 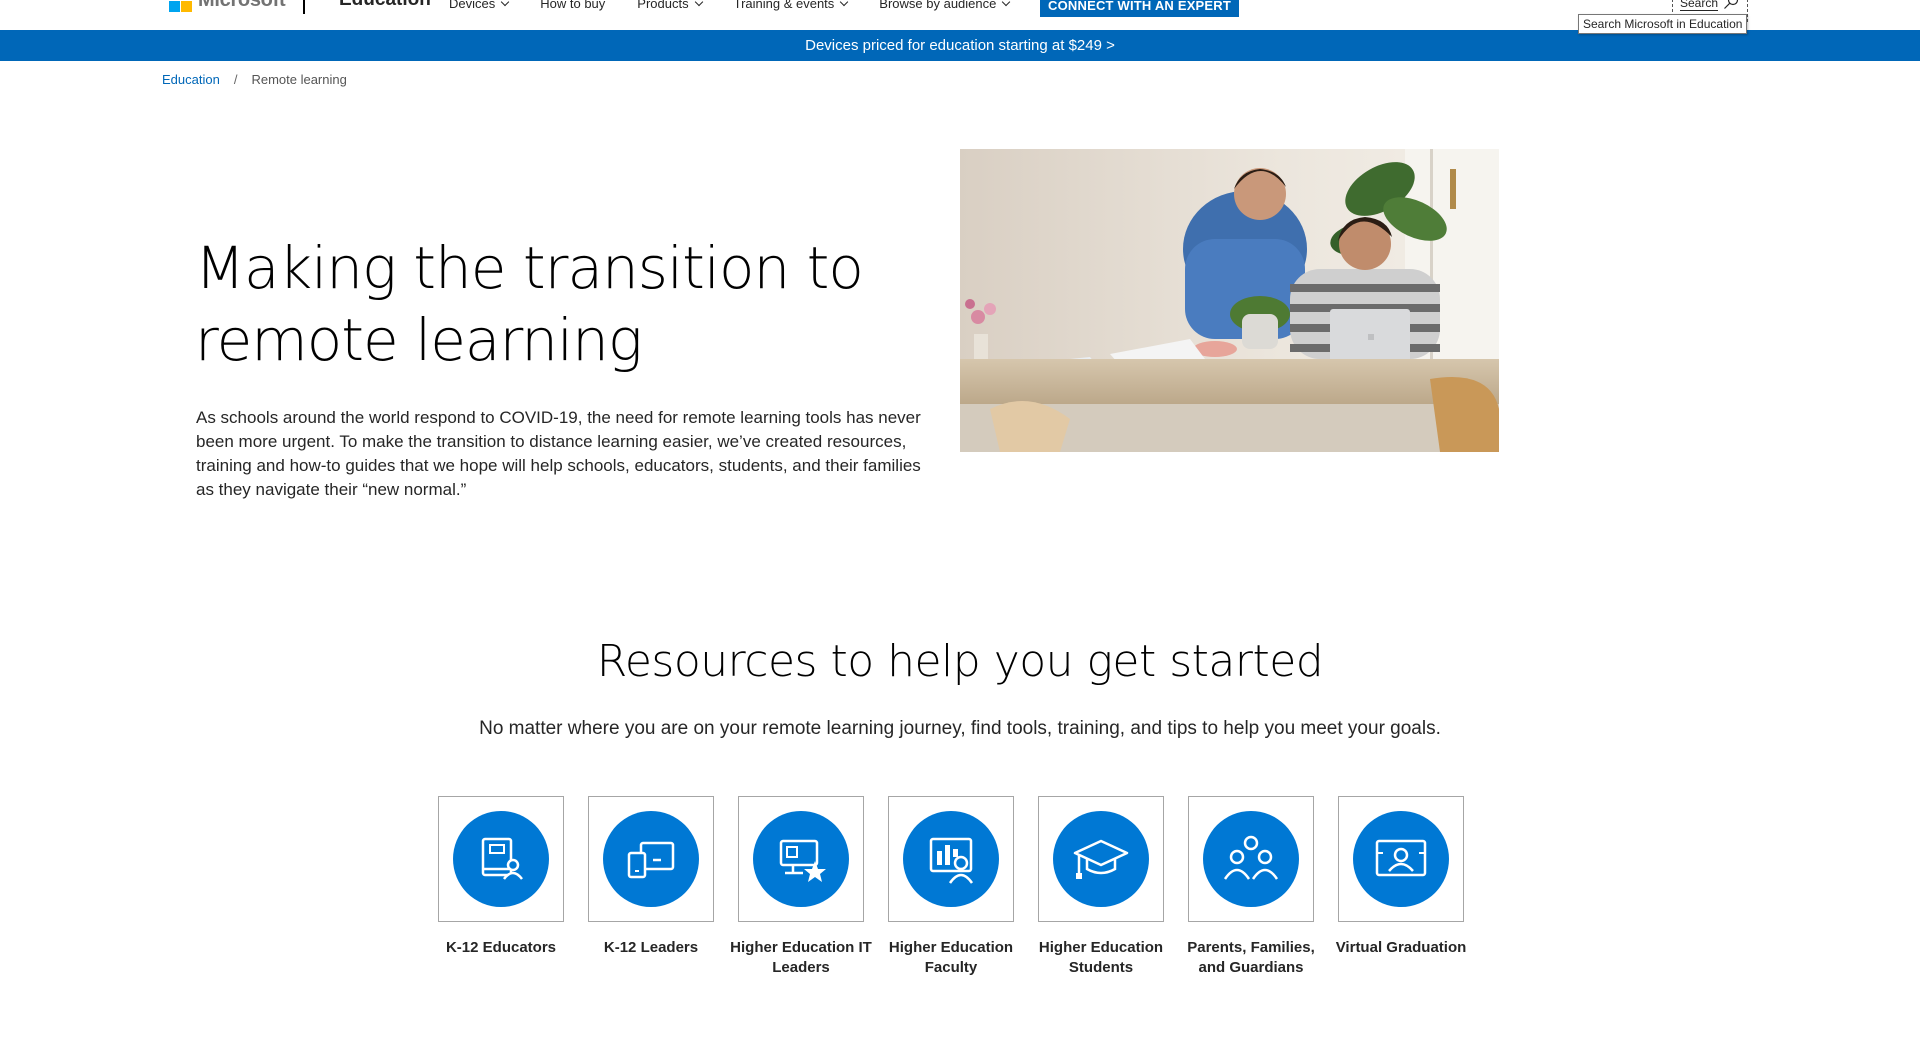 I want to click on virtual-graduation-icon, so click(x=1401, y=858).